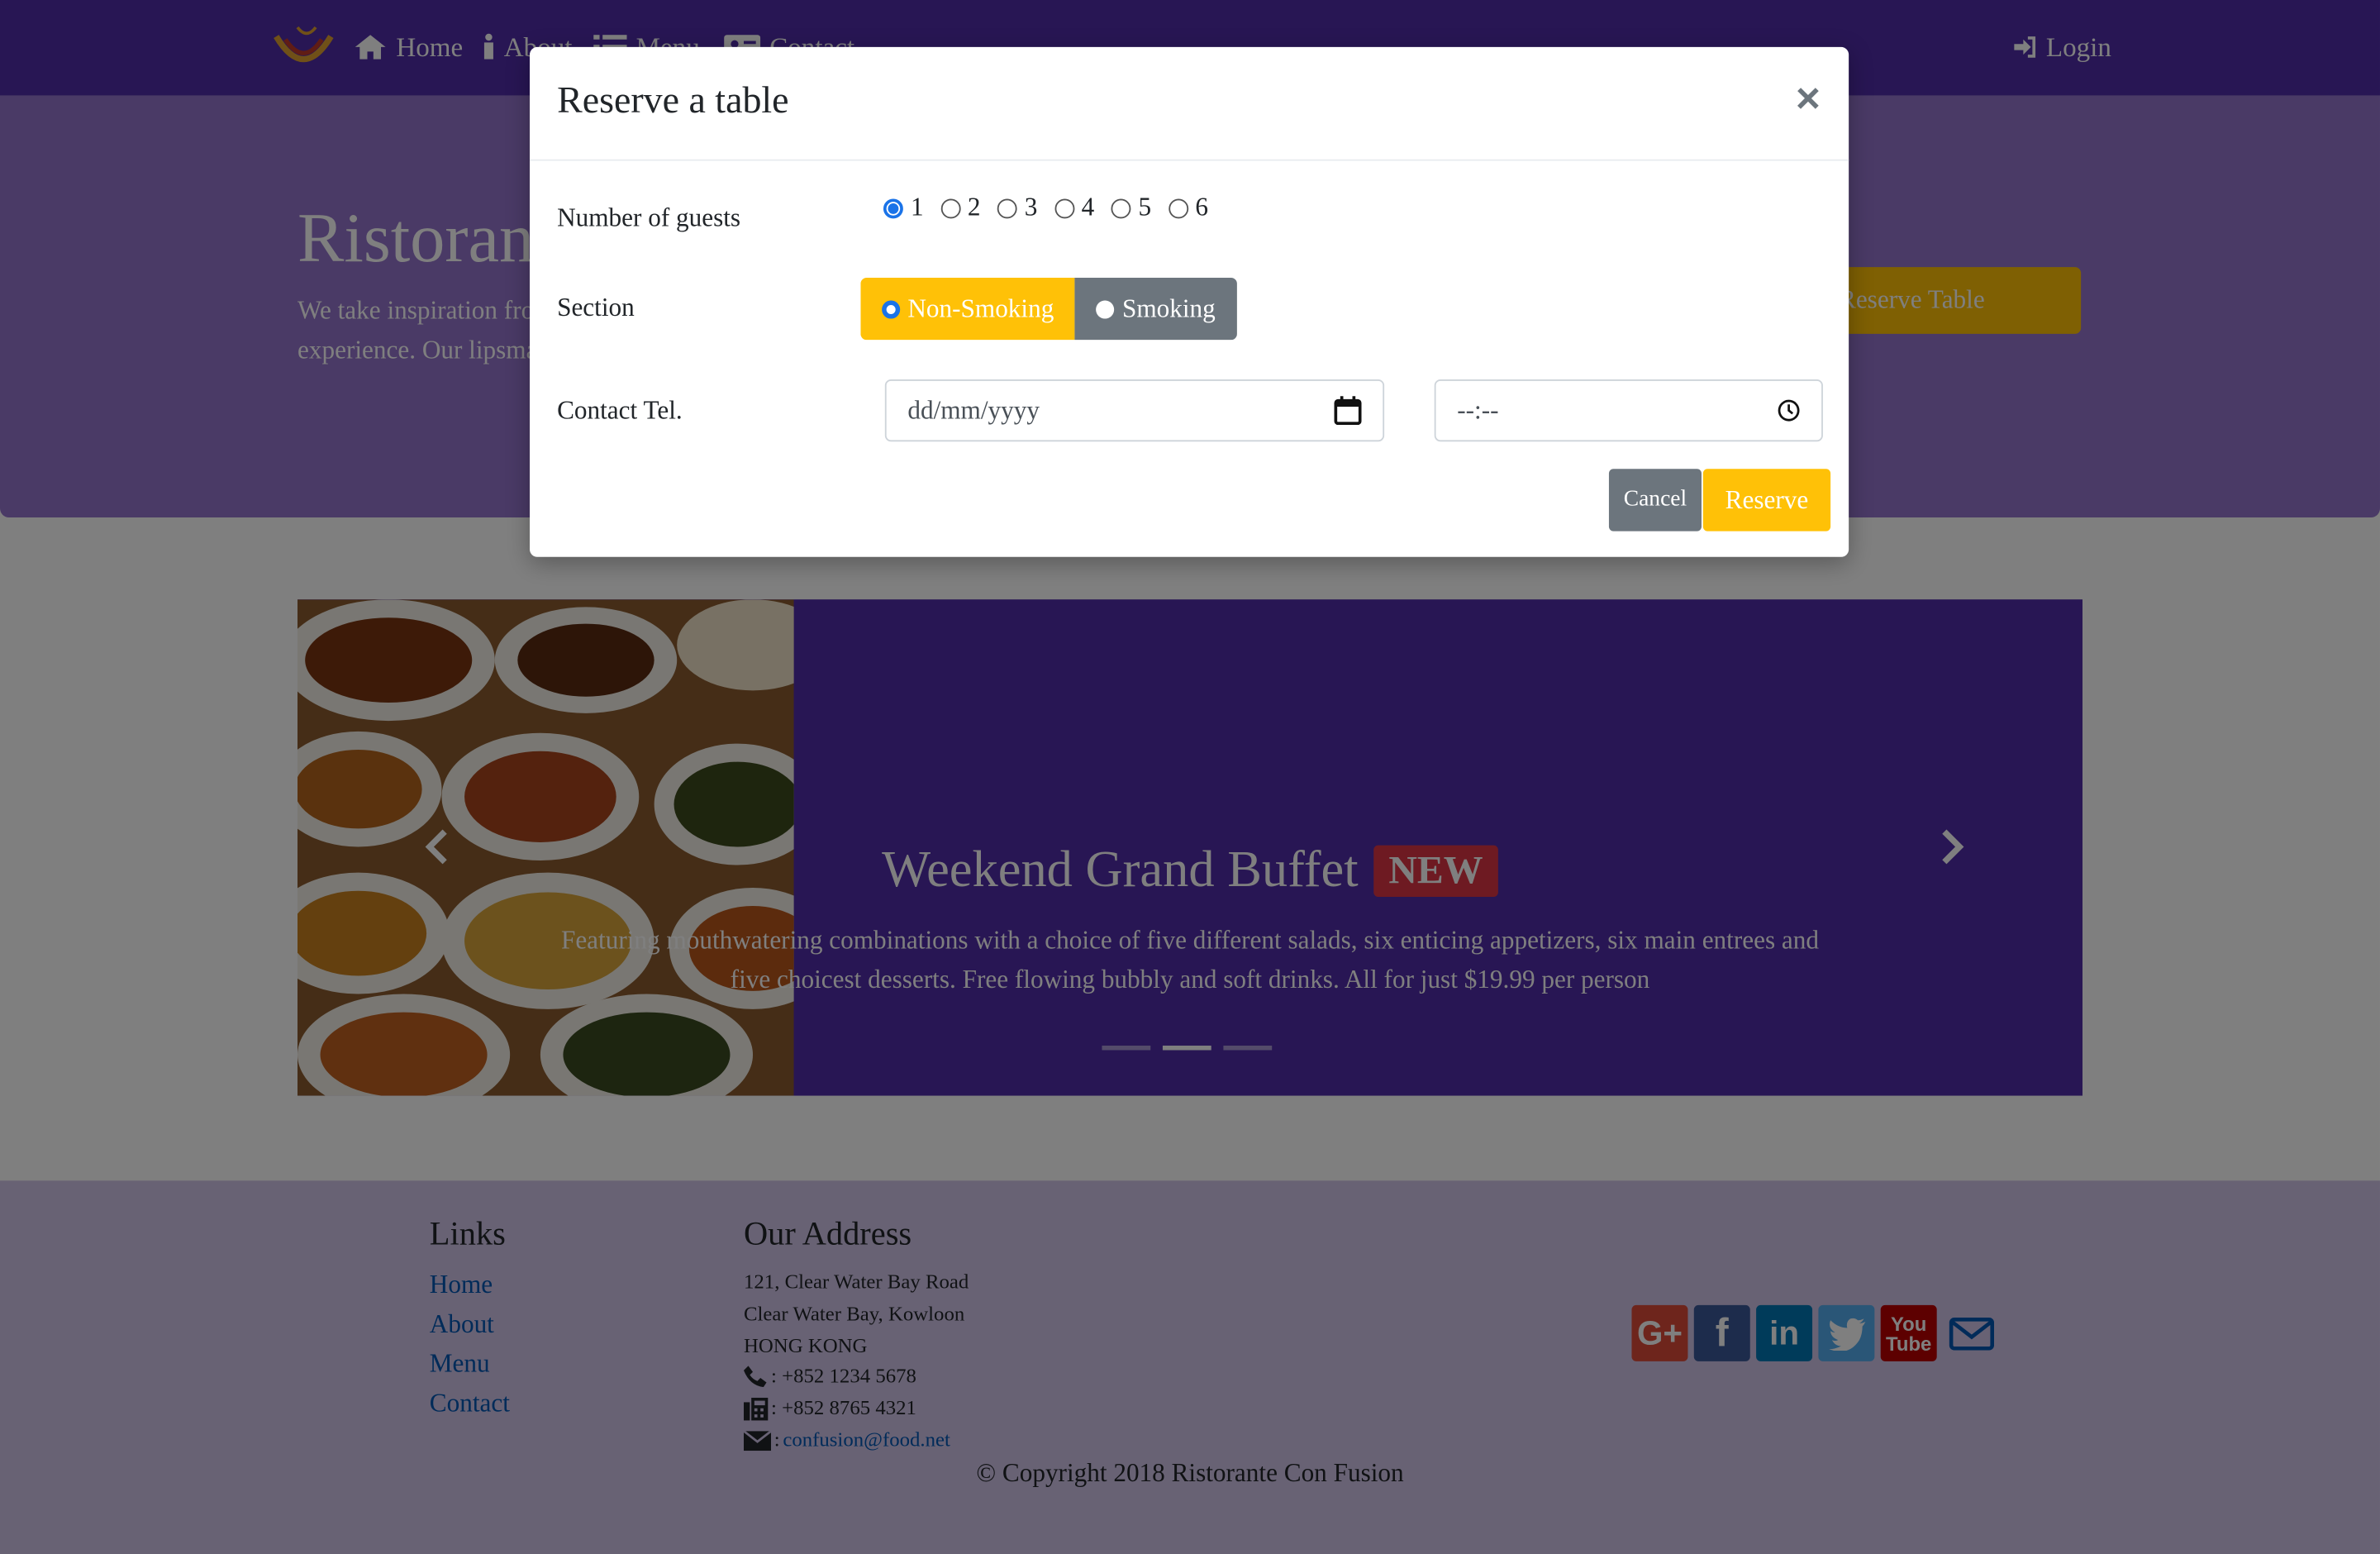 Image resolution: width=2380 pixels, height=1554 pixels. I want to click on smoking-label: Smoking, so click(1168, 308).